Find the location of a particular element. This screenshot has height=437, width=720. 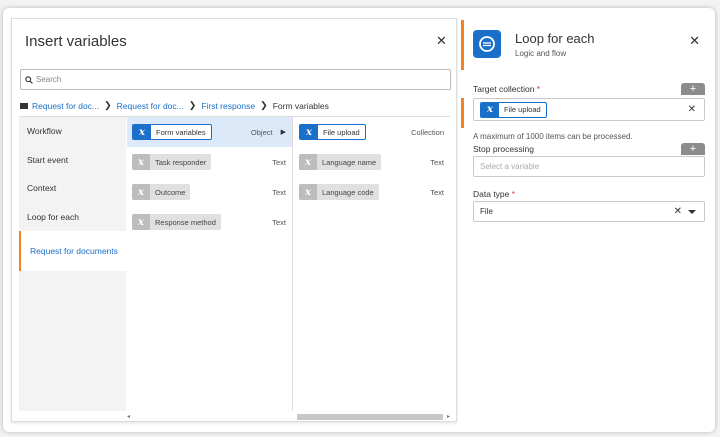

variable-row: x Form variables Object ▶ is located at coordinates (209, 132).